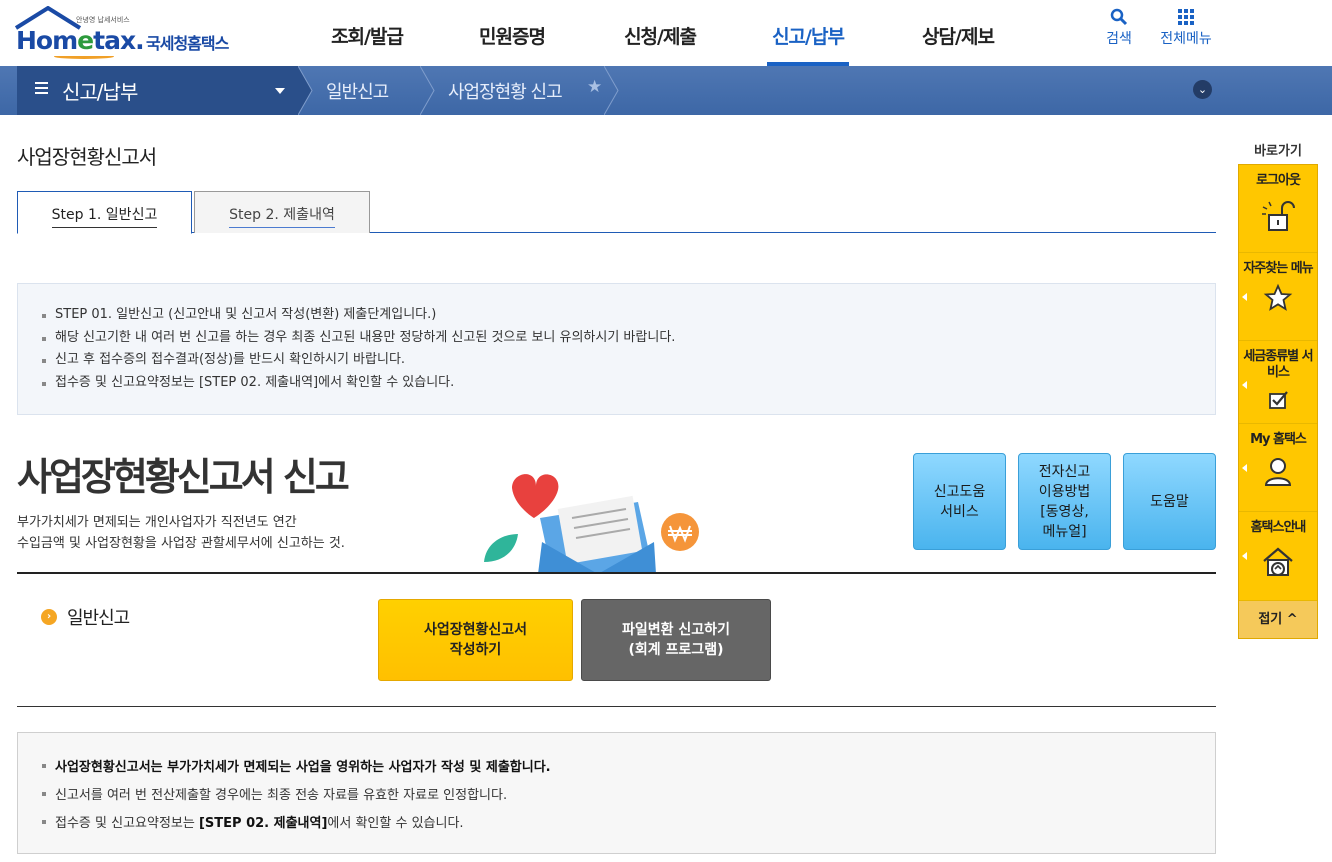 Image resolution: width=1332 pixels, height=862 pixels. I want to click on location-home-dropdown: 신고/납부, so click(157, 90).